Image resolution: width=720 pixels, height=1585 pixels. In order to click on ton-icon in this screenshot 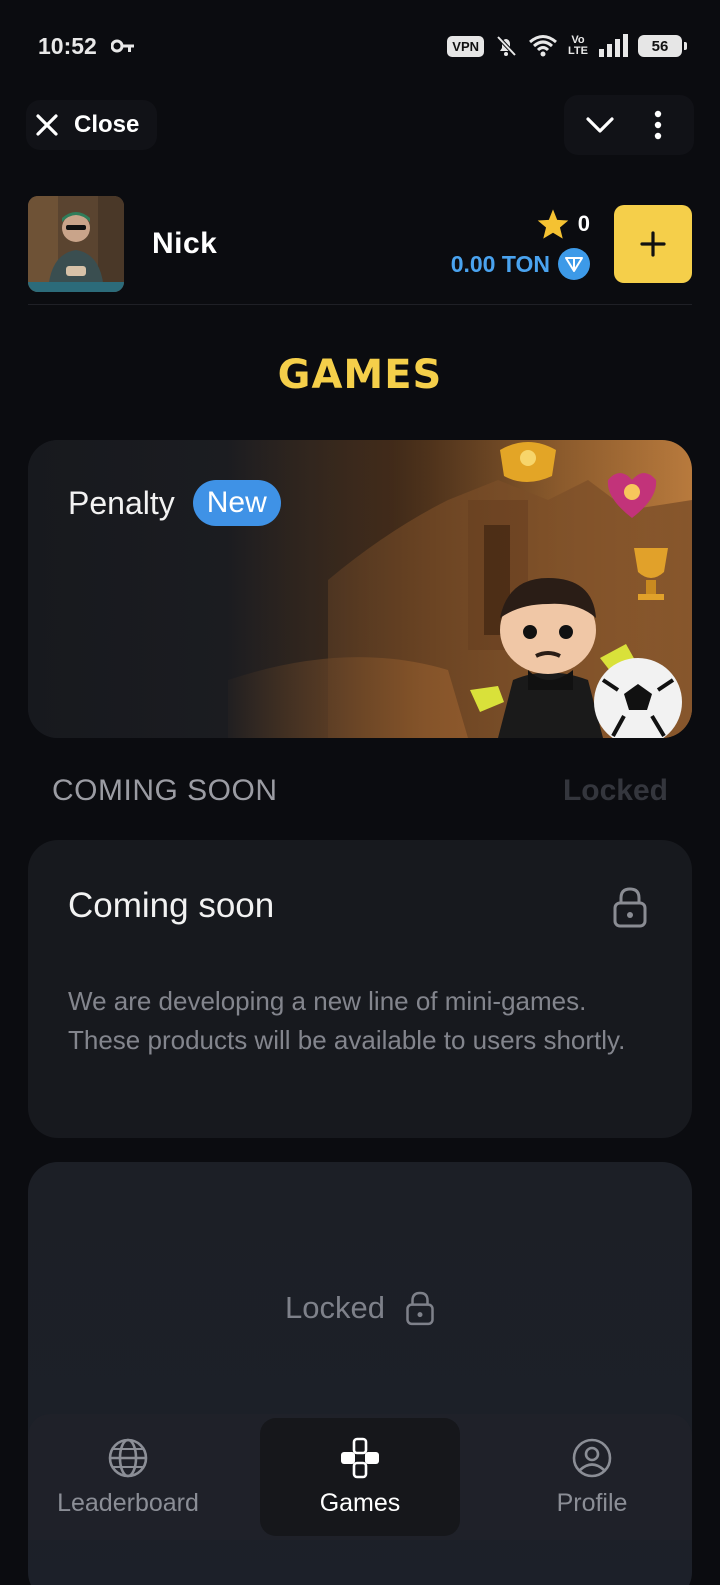, I will do `click(574, 264)`.